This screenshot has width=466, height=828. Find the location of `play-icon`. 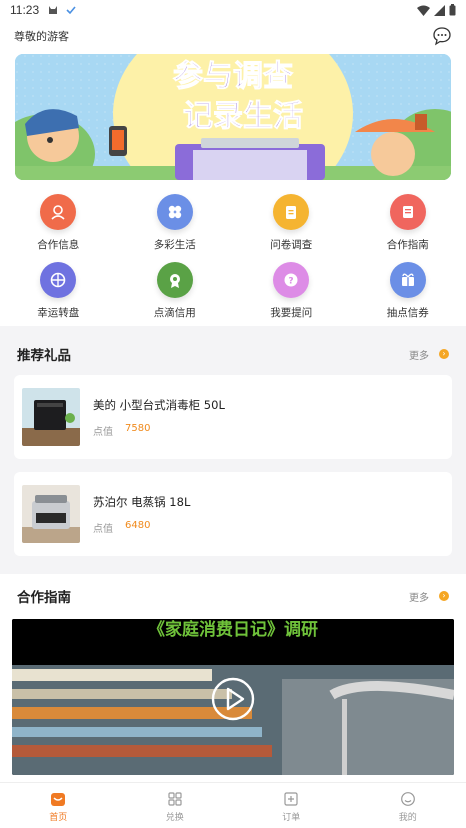

play-icon is located at coordinates (233, 699).